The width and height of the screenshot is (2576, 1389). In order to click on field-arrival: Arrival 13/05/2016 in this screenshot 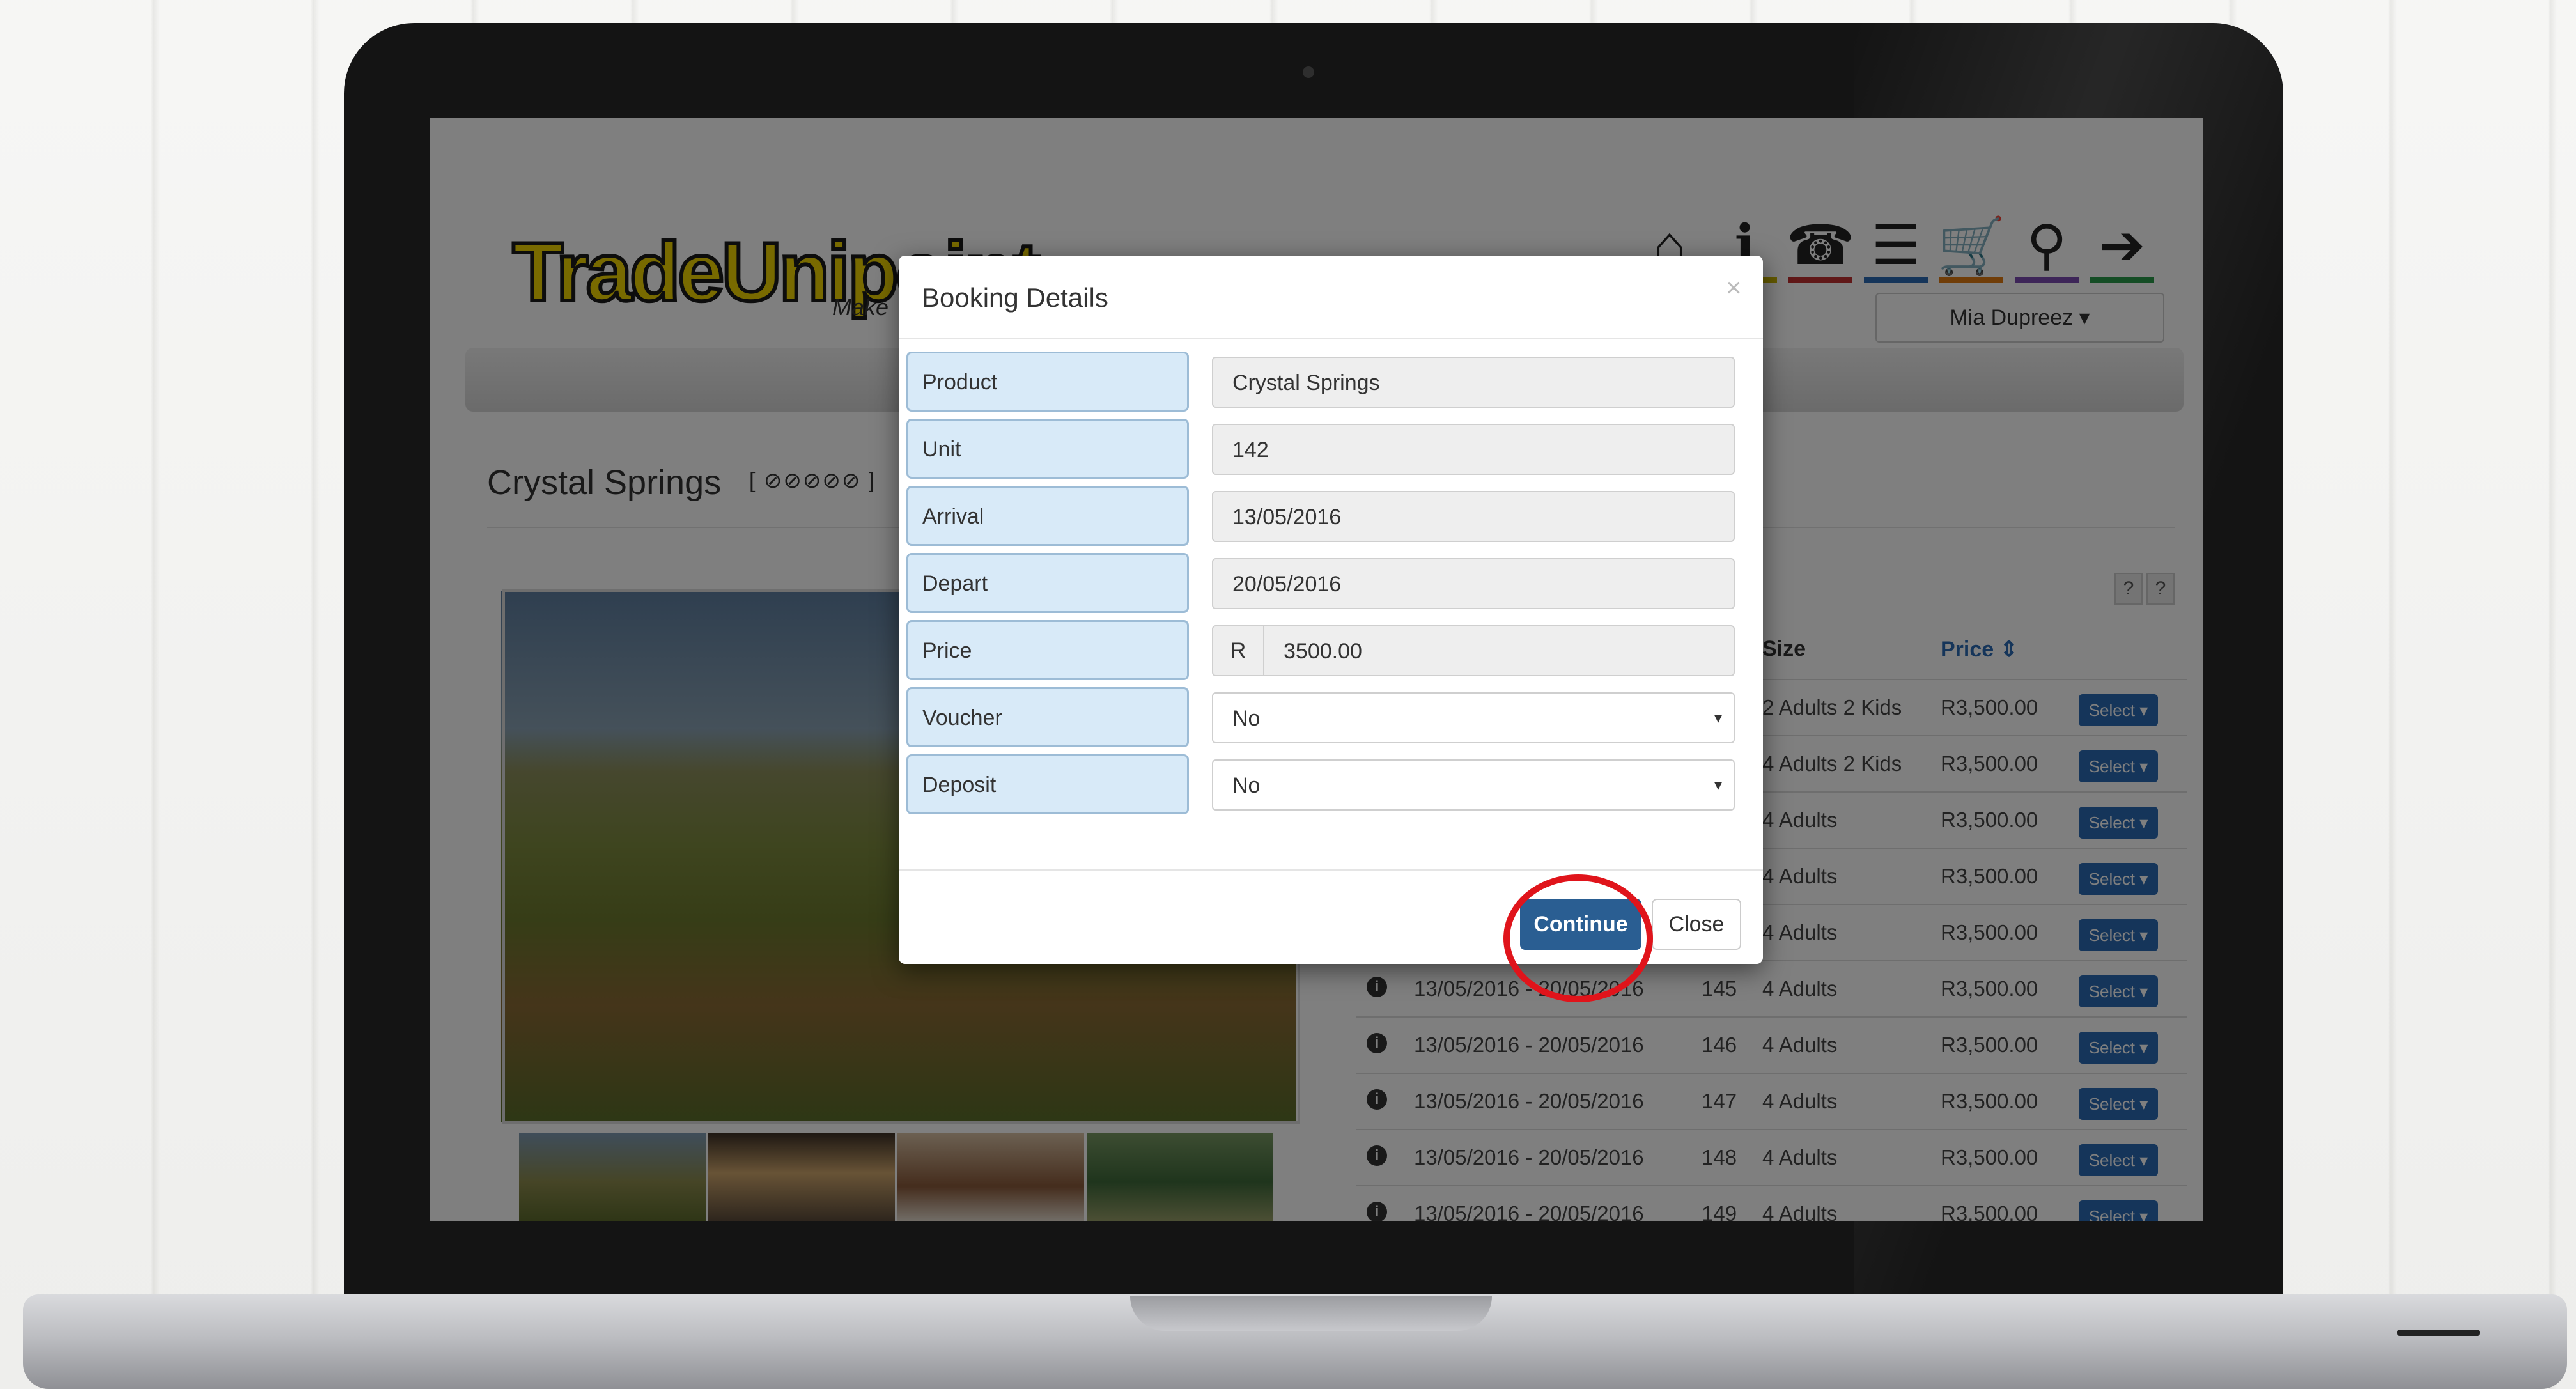, I will do `click(1325, 517)`.